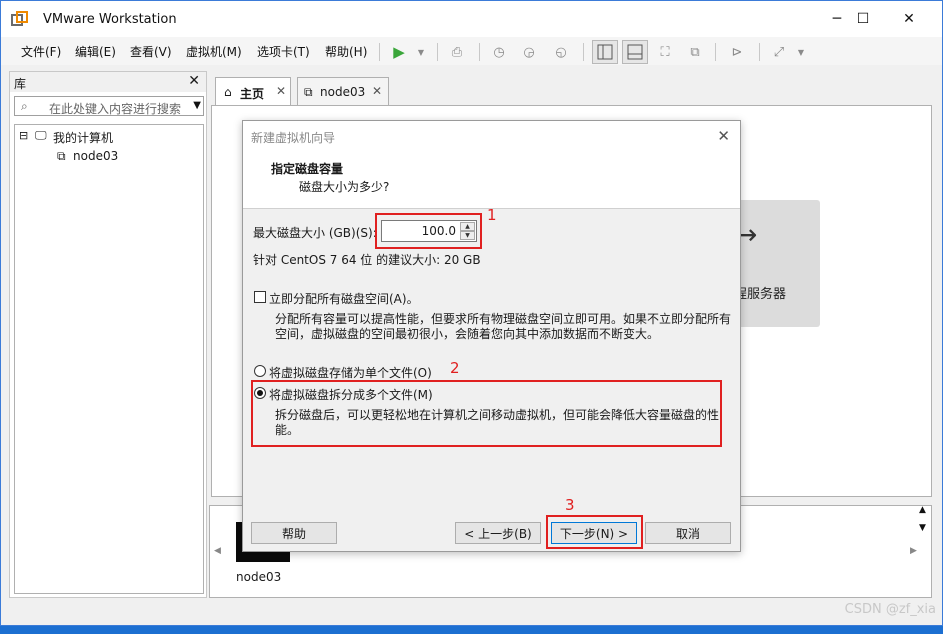 The height and width of the screenshot is (634, 943). What do you see at coordinates (491, 136) in the screenshot?
I see `dialog-title-bar: 新建虚拟机向导 ✕` at bounding box center [491, 136].